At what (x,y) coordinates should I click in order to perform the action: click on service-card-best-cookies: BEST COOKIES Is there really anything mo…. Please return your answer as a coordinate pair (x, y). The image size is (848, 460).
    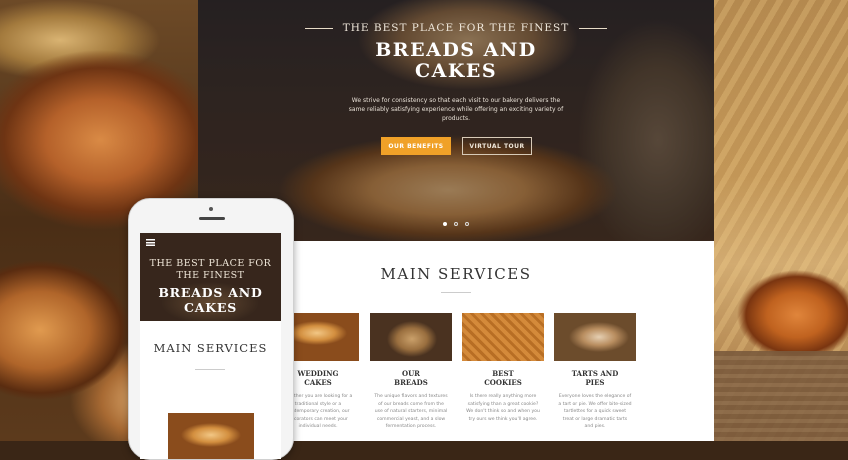
    Looking at the image, I should click on (503, 368).